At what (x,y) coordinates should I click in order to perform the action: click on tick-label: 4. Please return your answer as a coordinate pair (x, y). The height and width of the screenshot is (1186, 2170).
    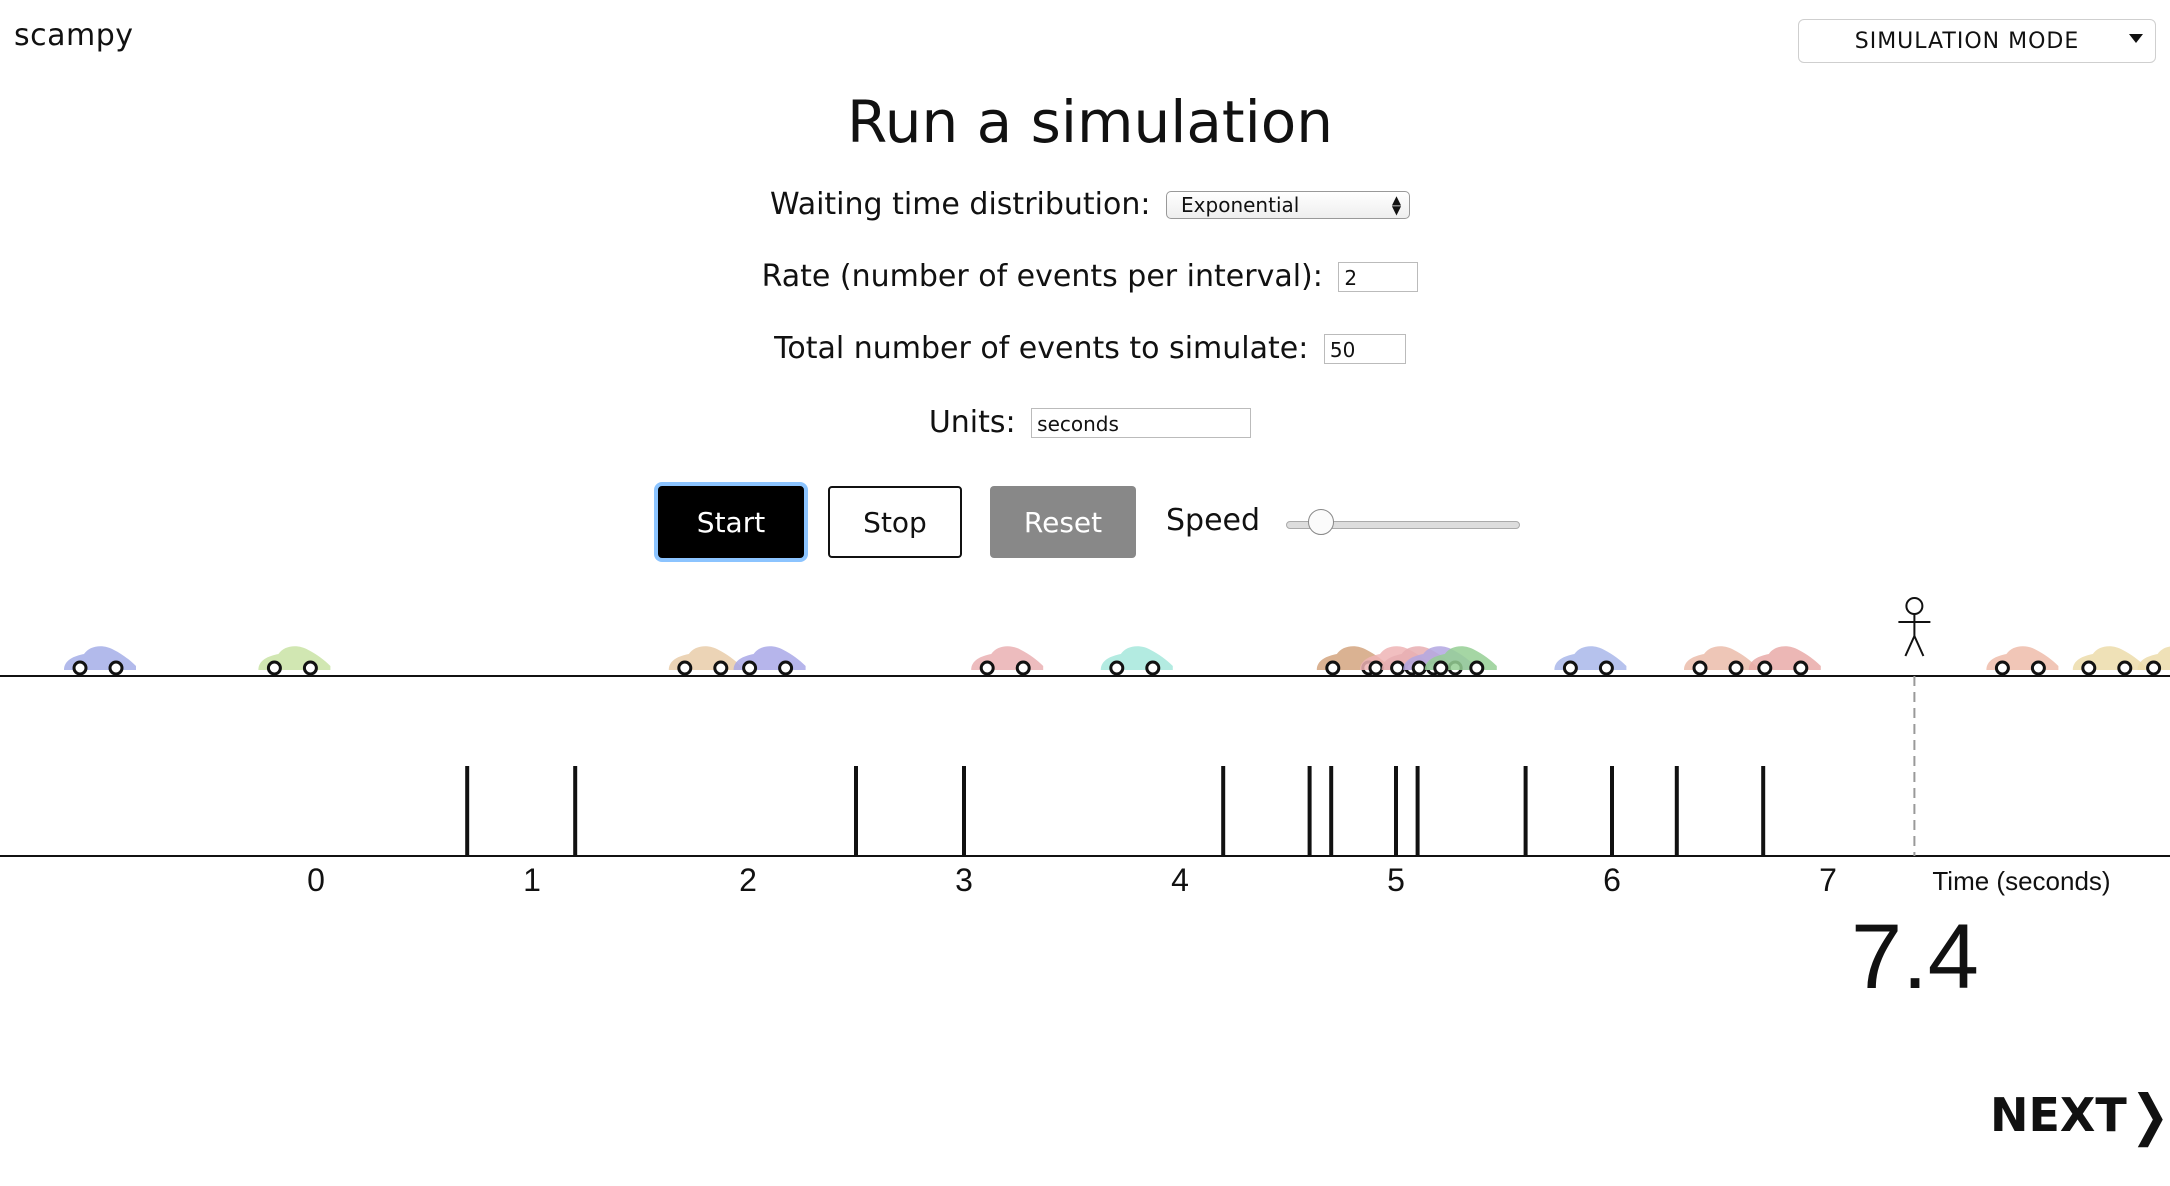
    Looking at the image, I should click on (1180, 880).